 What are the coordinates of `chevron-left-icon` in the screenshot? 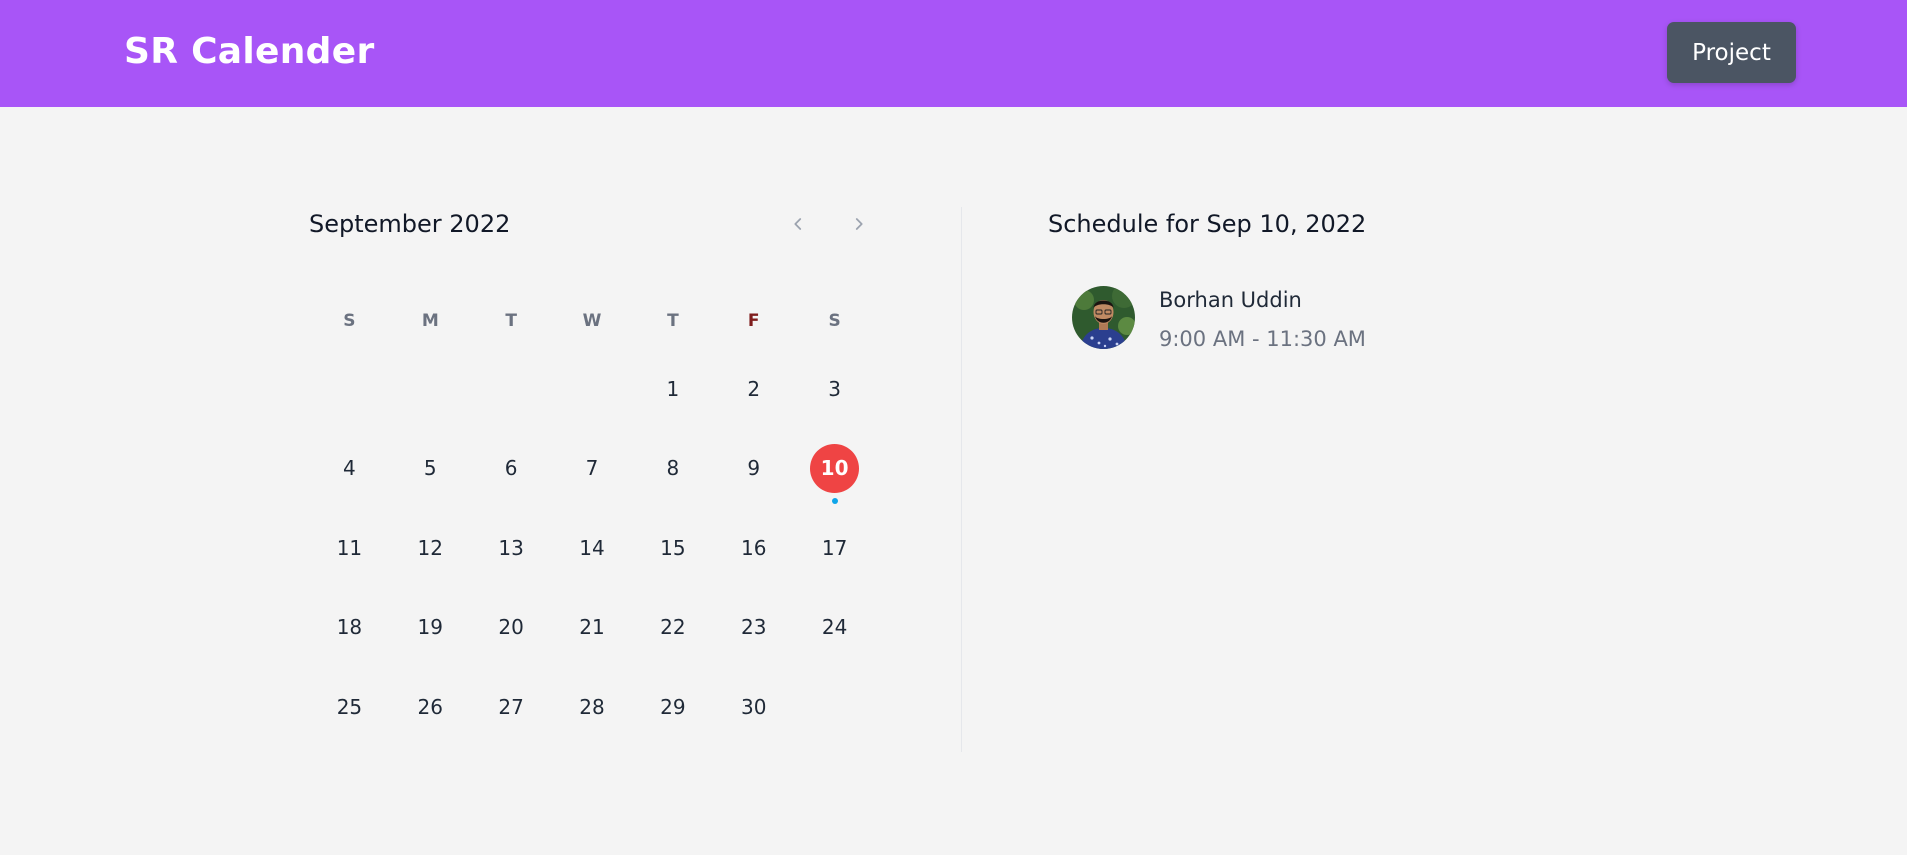 It's located at (798, 224).